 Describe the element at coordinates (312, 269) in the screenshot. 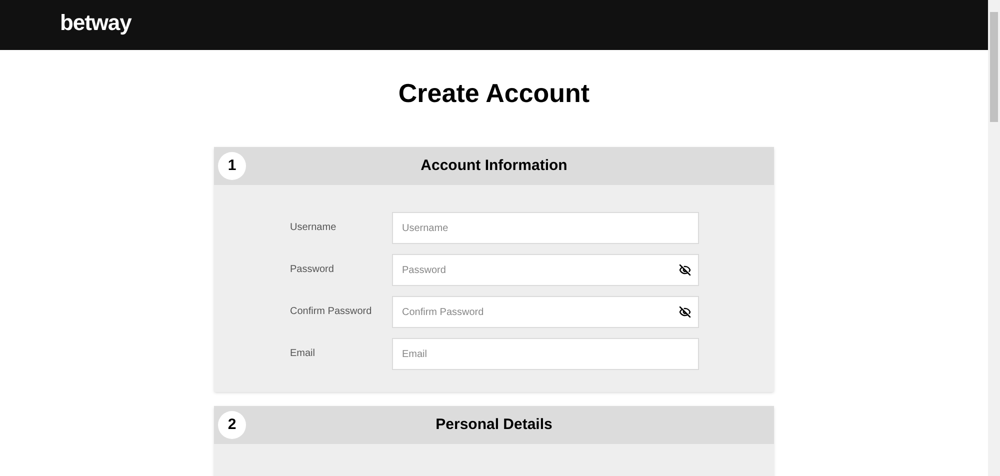

I see `field-label: Password` at that location.